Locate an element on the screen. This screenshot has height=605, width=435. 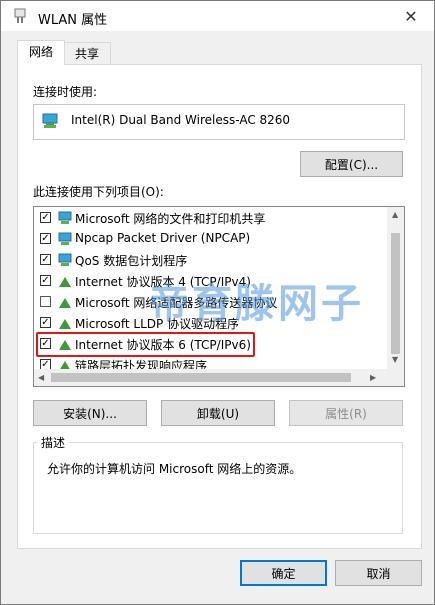
scroll-right-icon: ▶ is located at coordinates (373, 377).